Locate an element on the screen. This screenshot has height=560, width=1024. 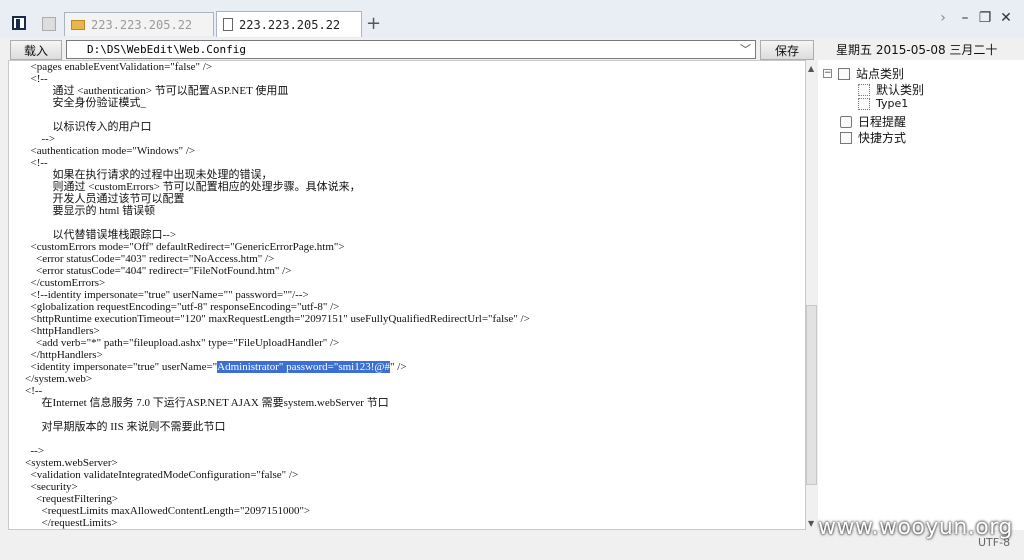
date-display: 星期五 2015-05-08 三月二十 is located at coordinates (916, 49).